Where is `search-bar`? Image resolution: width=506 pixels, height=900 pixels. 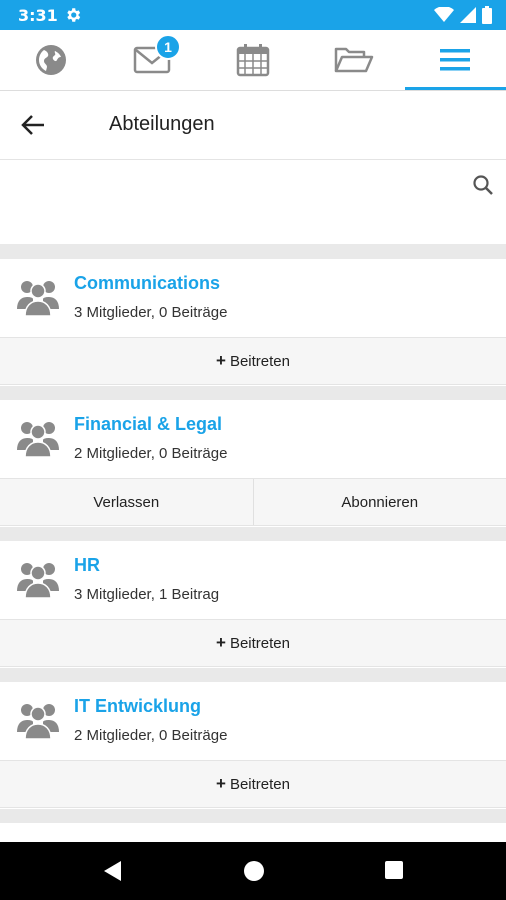
search-bar is located at coordinates (253, 202).